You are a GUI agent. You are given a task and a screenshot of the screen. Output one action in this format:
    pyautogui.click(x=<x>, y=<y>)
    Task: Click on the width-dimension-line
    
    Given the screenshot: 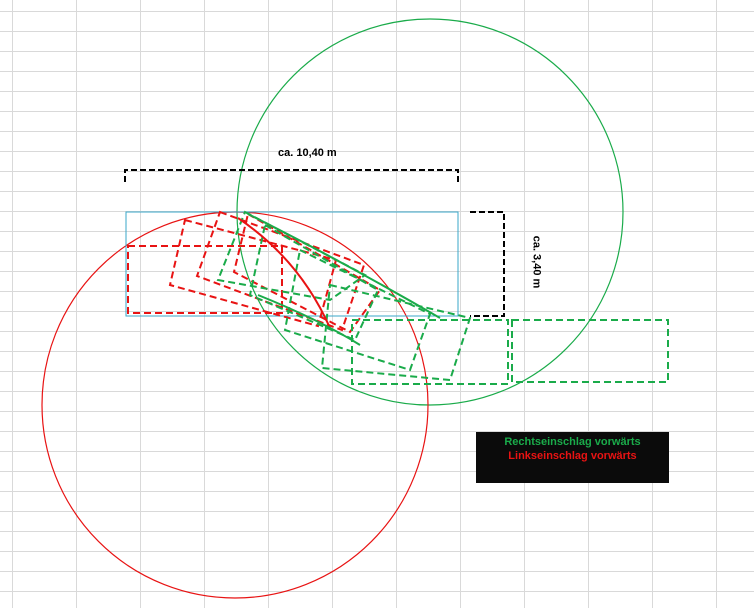 What is the action you would take?
    pyautogui.click(x=291, y=175)
    